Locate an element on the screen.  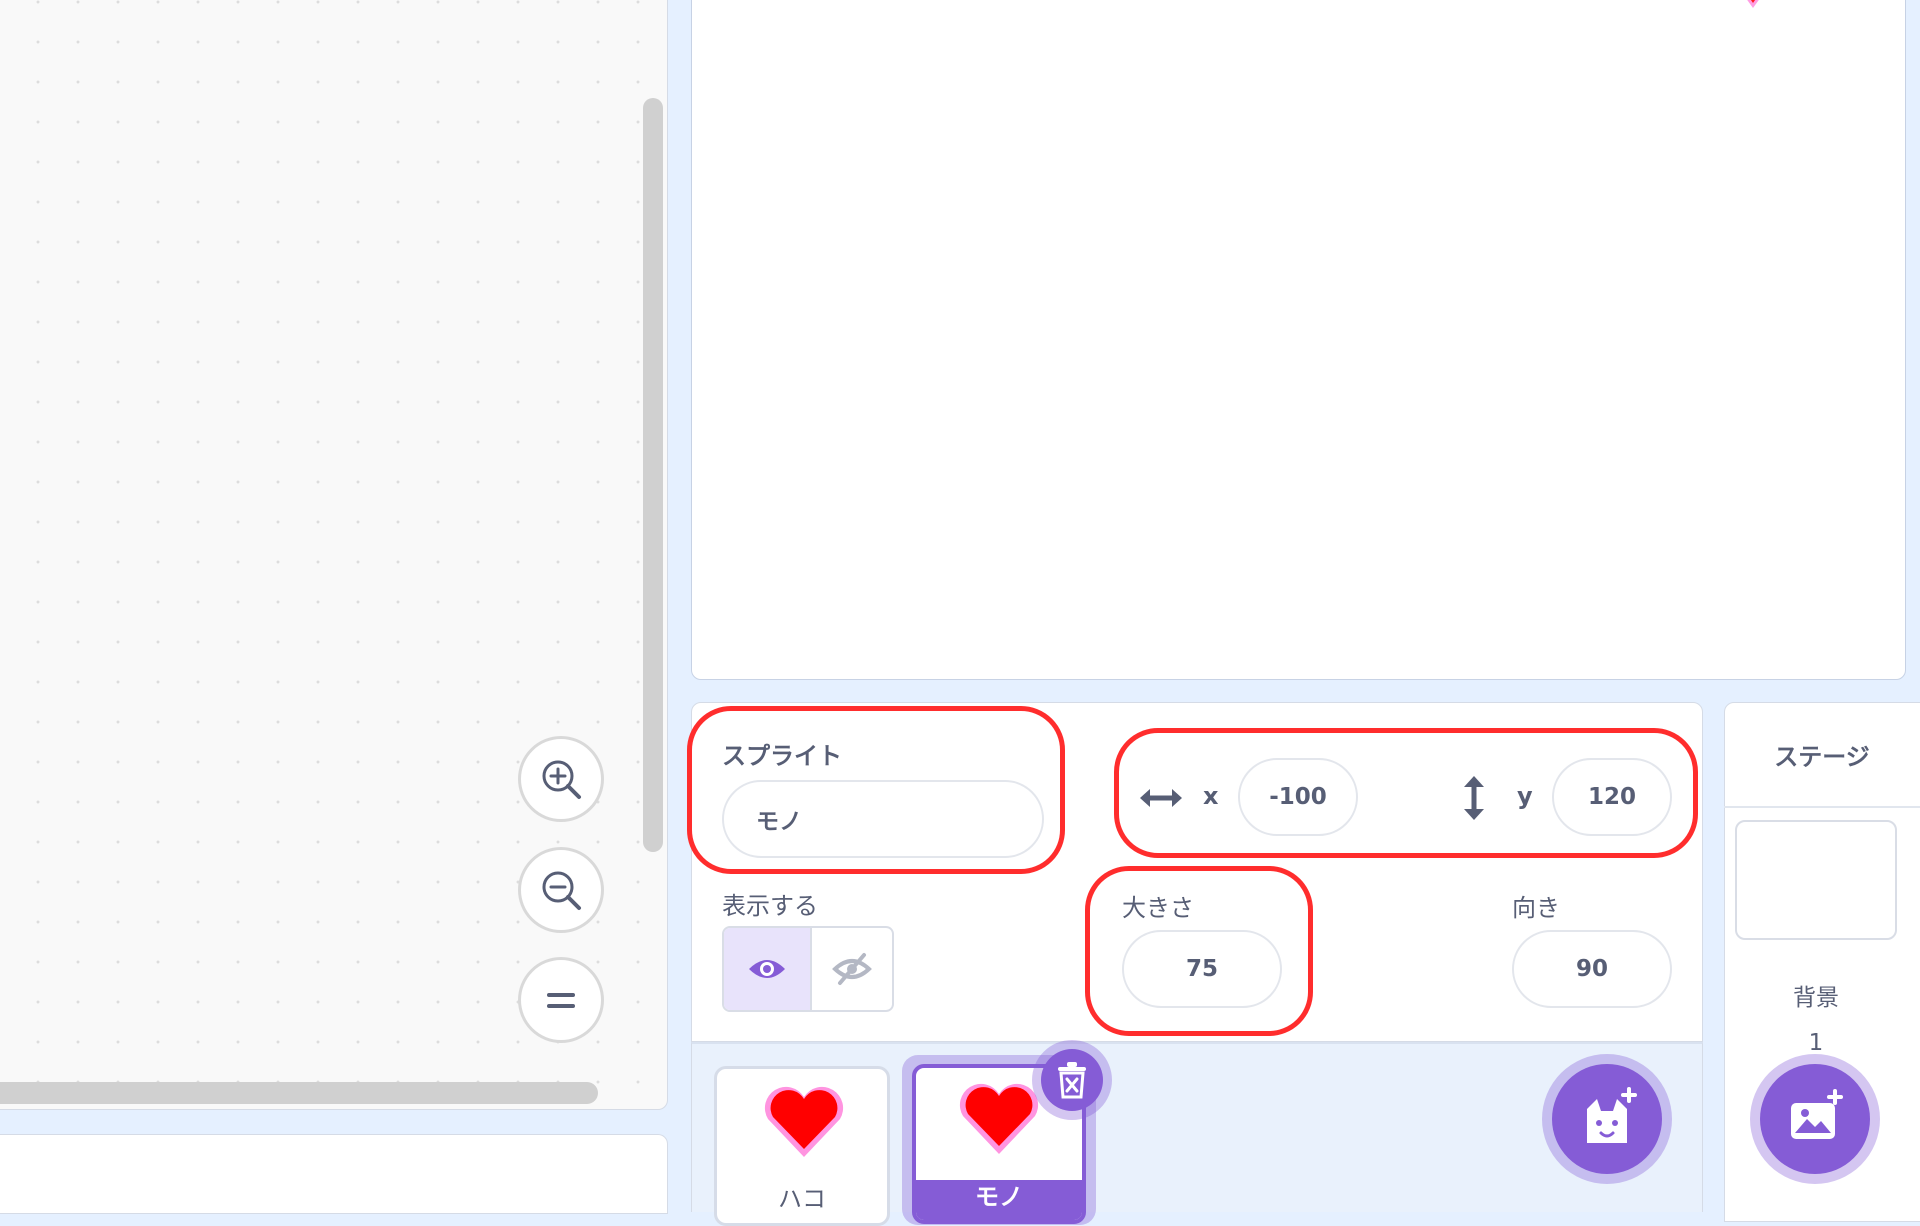
highlight-size is located at coordinates (1199, 951).